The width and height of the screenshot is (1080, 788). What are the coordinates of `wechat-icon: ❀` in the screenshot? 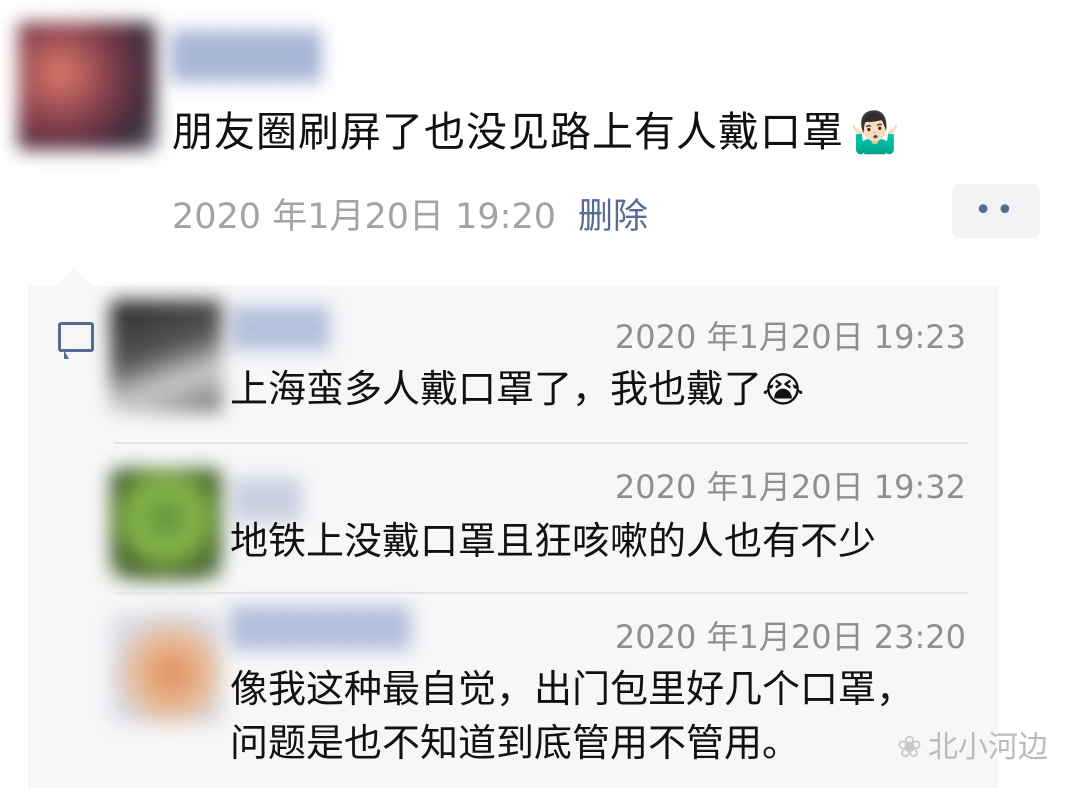 It's located at (909, 747).